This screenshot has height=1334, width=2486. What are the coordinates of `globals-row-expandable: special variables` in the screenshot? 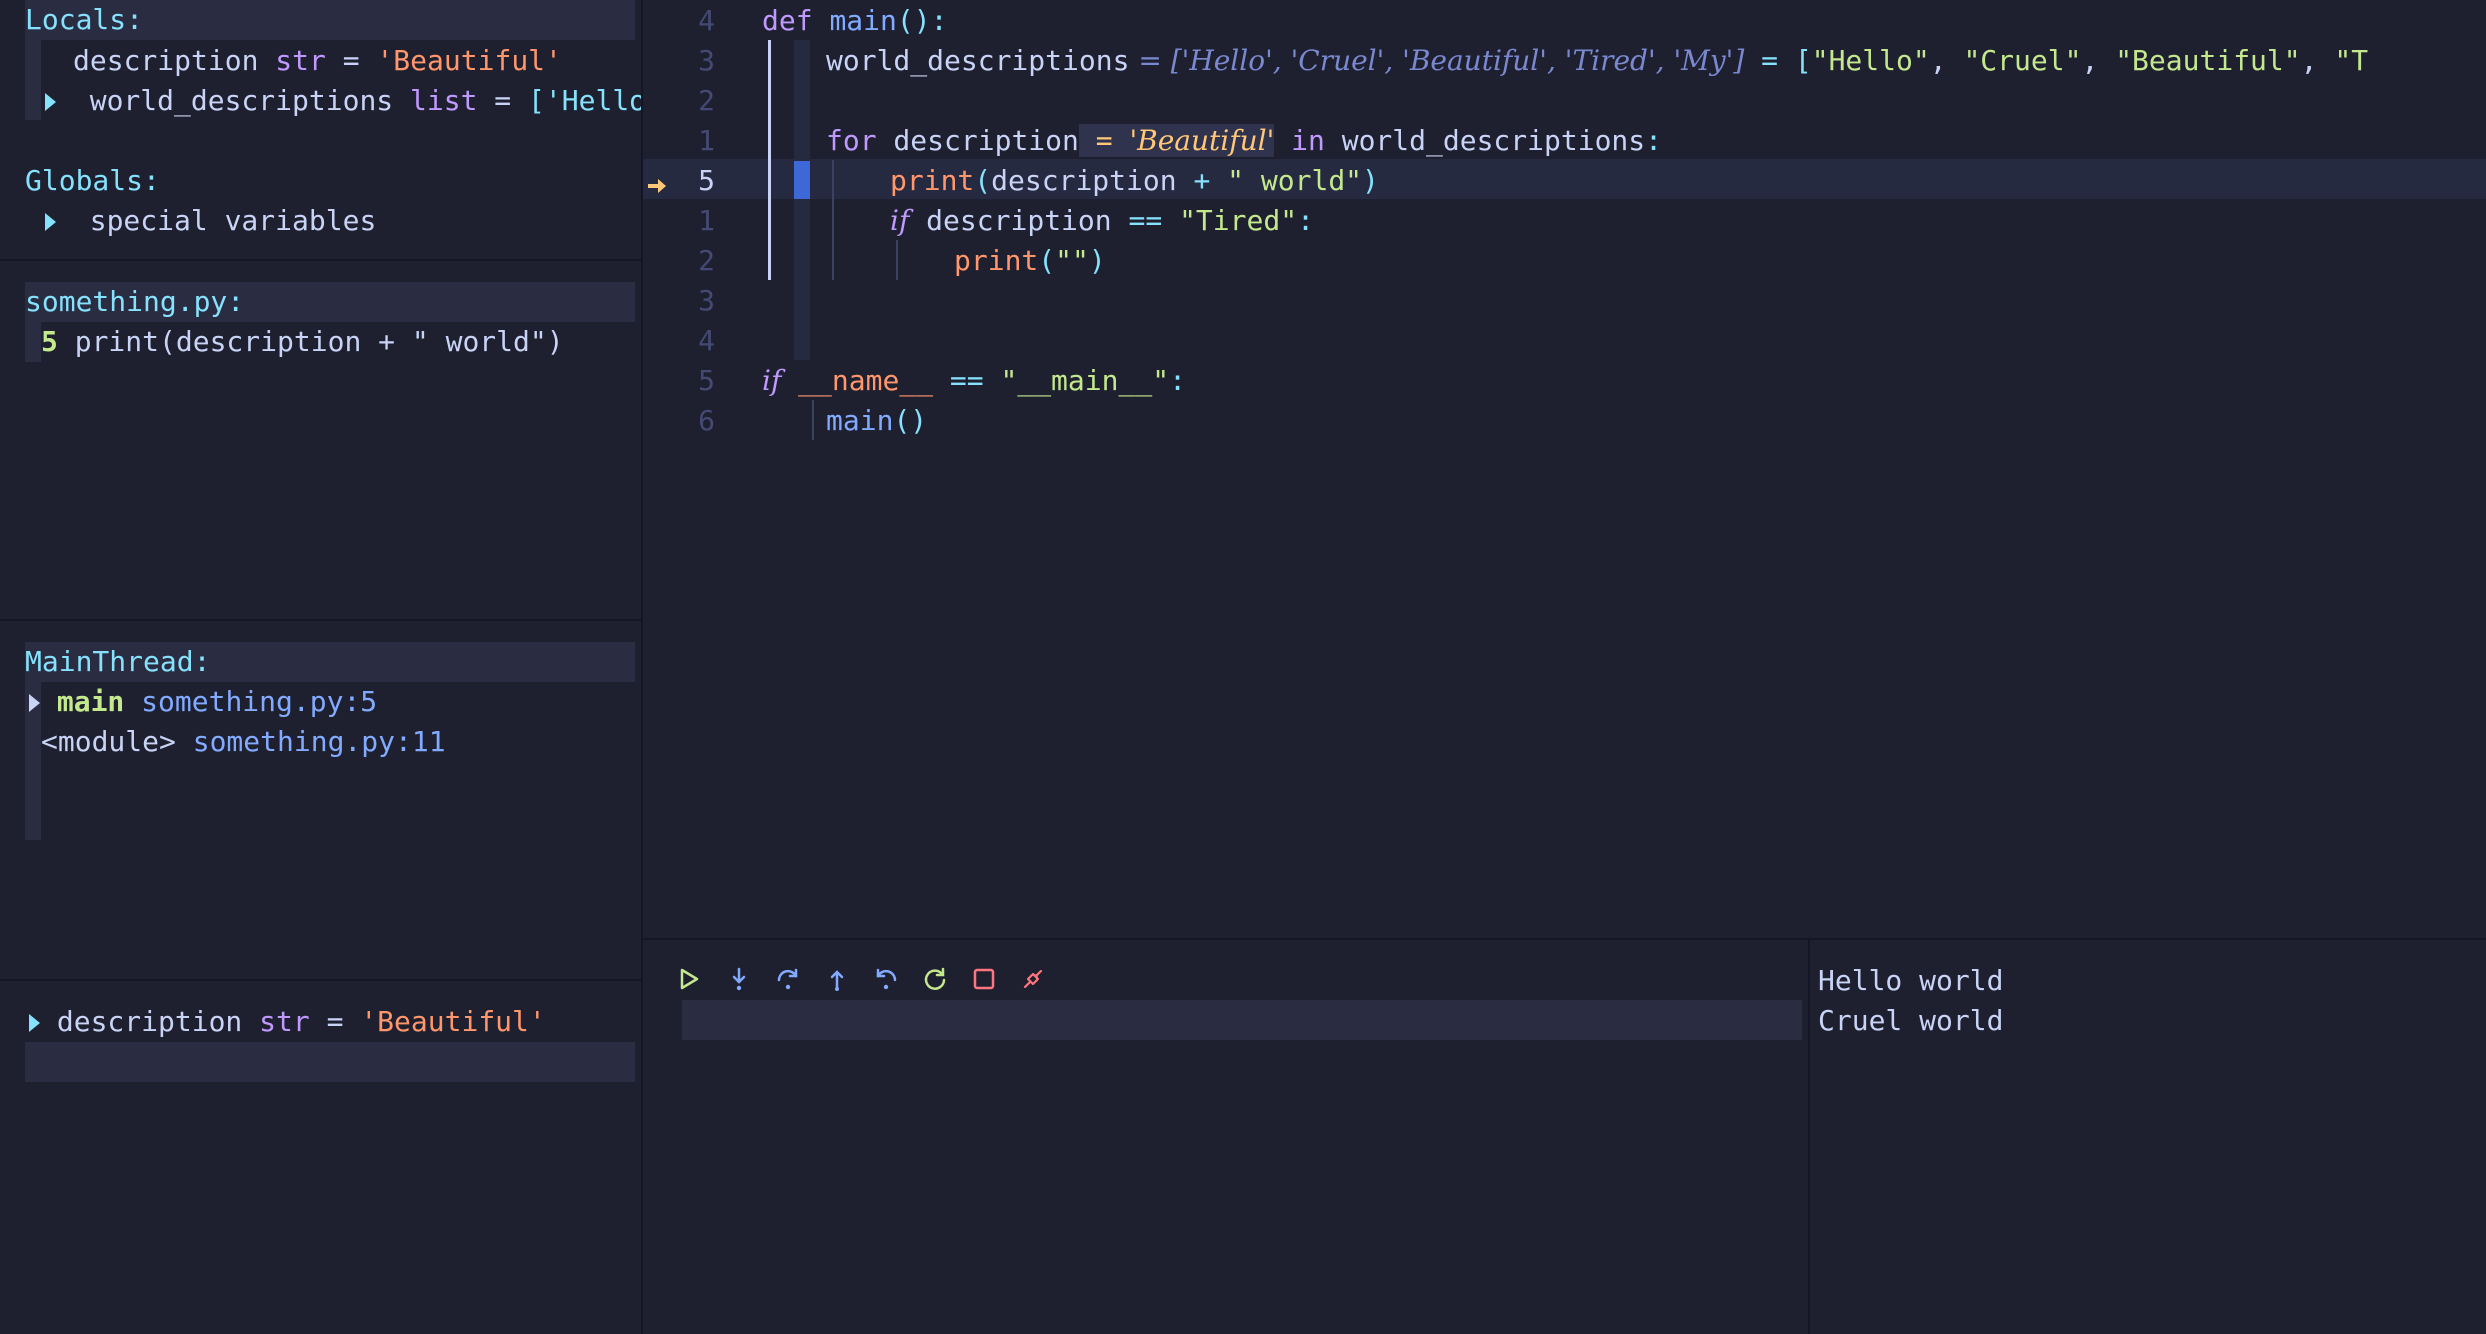 It's located at (210, 221).